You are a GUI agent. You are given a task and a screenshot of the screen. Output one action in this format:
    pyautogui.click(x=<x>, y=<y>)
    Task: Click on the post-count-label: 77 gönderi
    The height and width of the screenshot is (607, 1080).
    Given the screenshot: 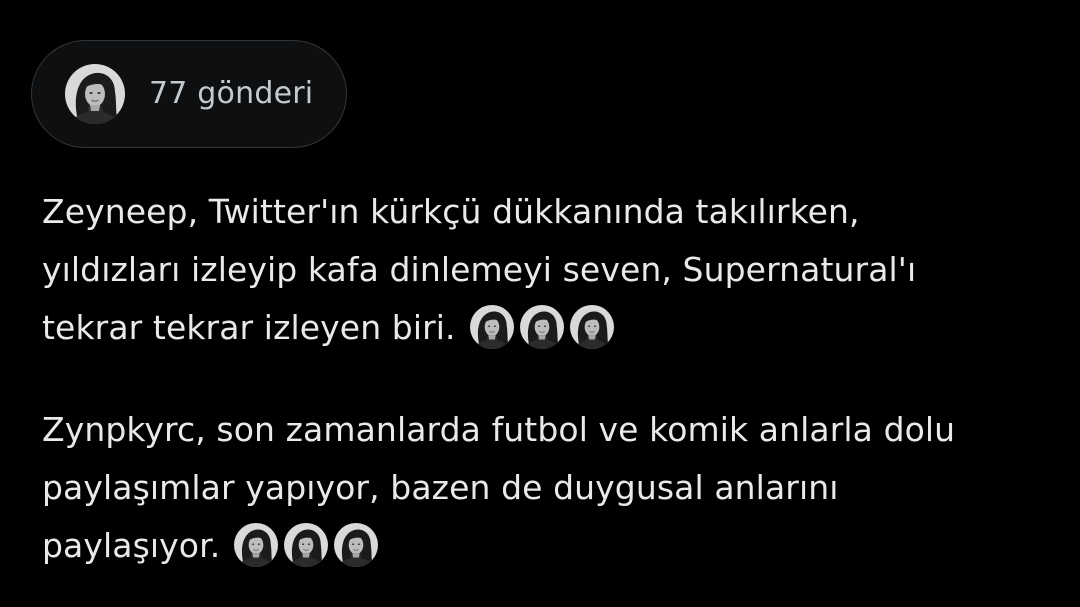 What is the action you would take?
    pyautogui.click(x=231, y=93)
    